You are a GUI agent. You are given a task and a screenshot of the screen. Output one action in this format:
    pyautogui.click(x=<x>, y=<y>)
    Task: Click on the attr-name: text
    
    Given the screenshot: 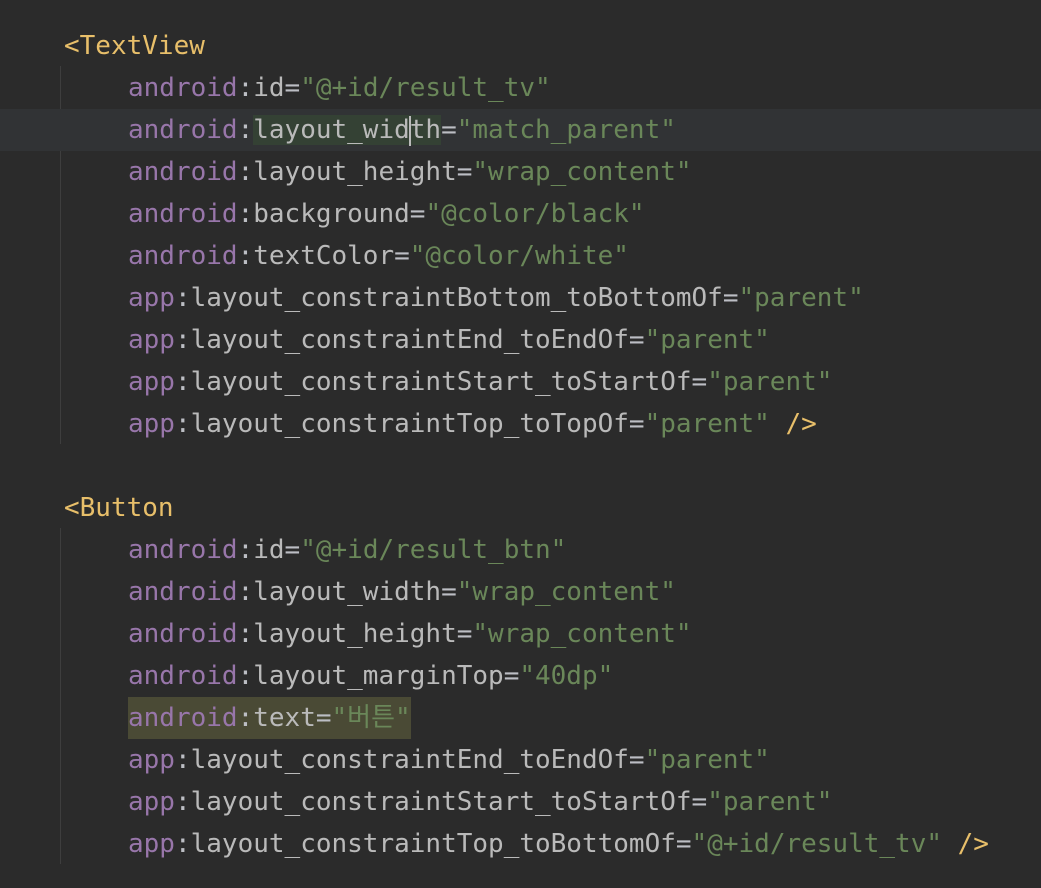 What is the action you would take?
    pyautogui.click(x=284, y=718)
    